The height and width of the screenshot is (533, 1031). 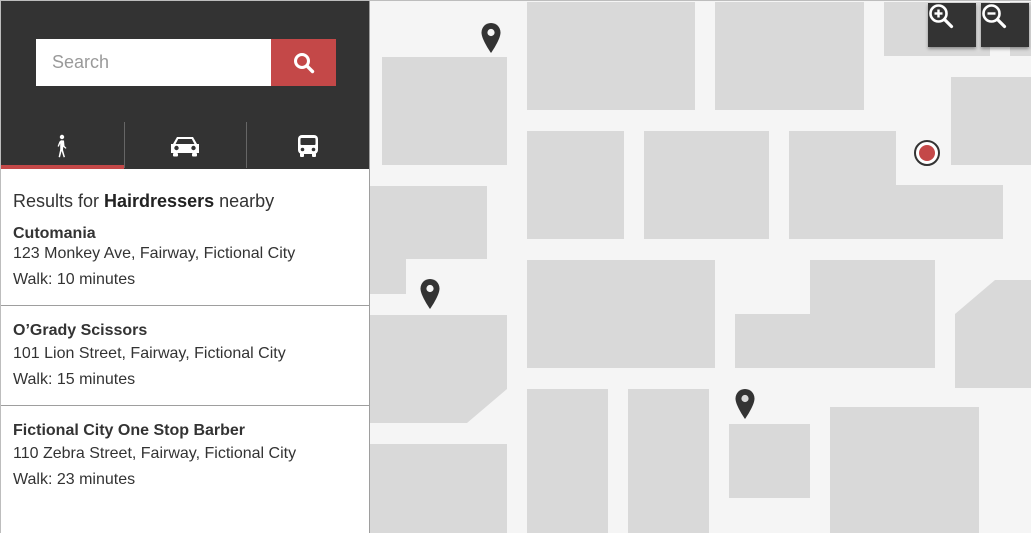 I want to click on walking-person-icon, so click(x=62, y=145).